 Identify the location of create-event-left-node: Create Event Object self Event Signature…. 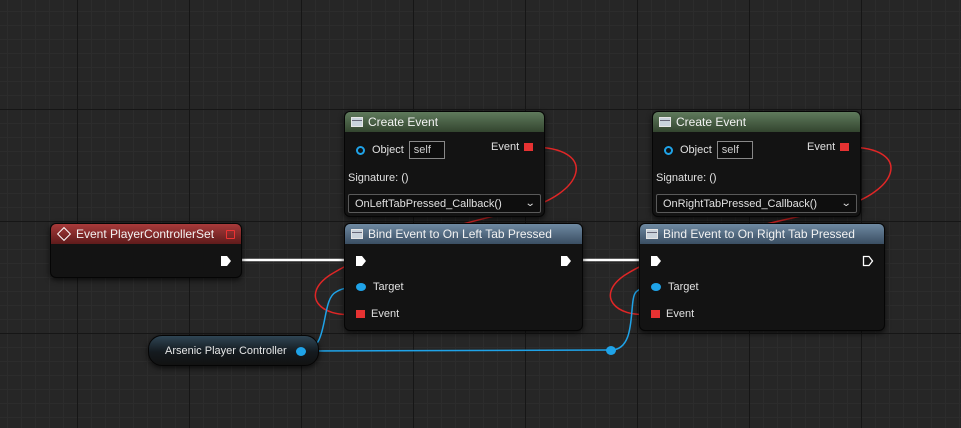
(444, 164).